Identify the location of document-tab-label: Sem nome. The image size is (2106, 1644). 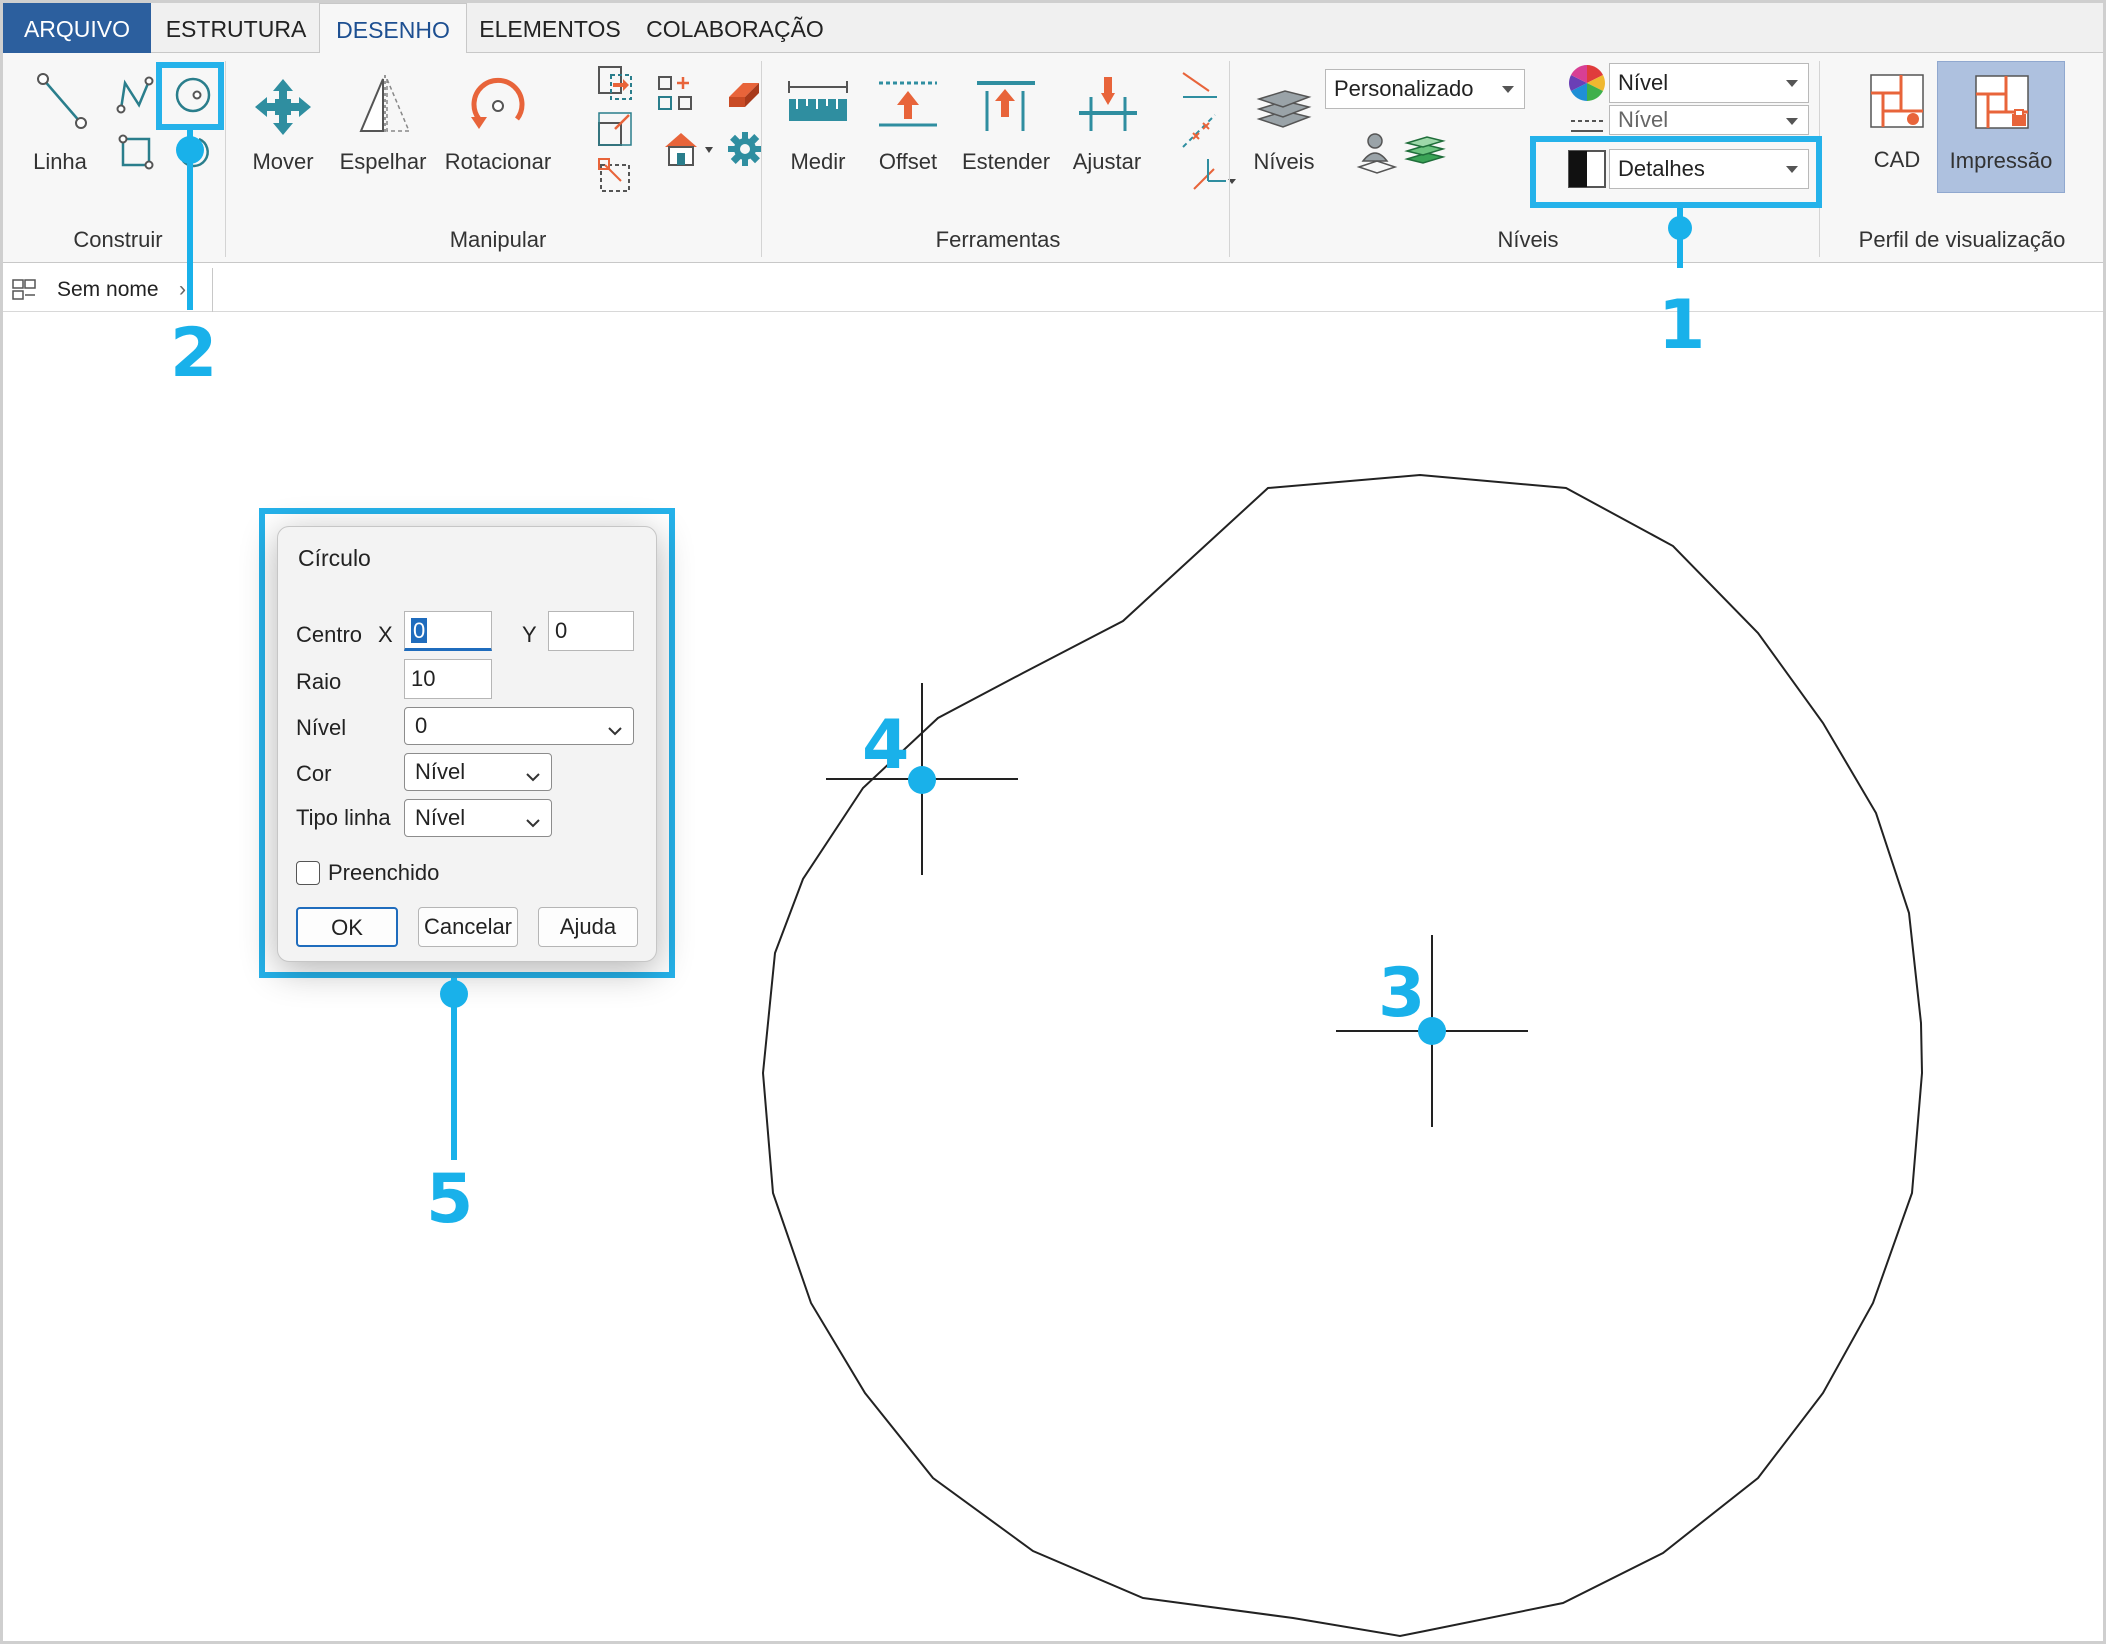
(108, 289).